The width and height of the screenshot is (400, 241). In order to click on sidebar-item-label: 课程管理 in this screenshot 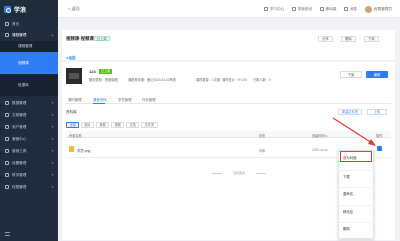, I will do `click(19, 34)`.